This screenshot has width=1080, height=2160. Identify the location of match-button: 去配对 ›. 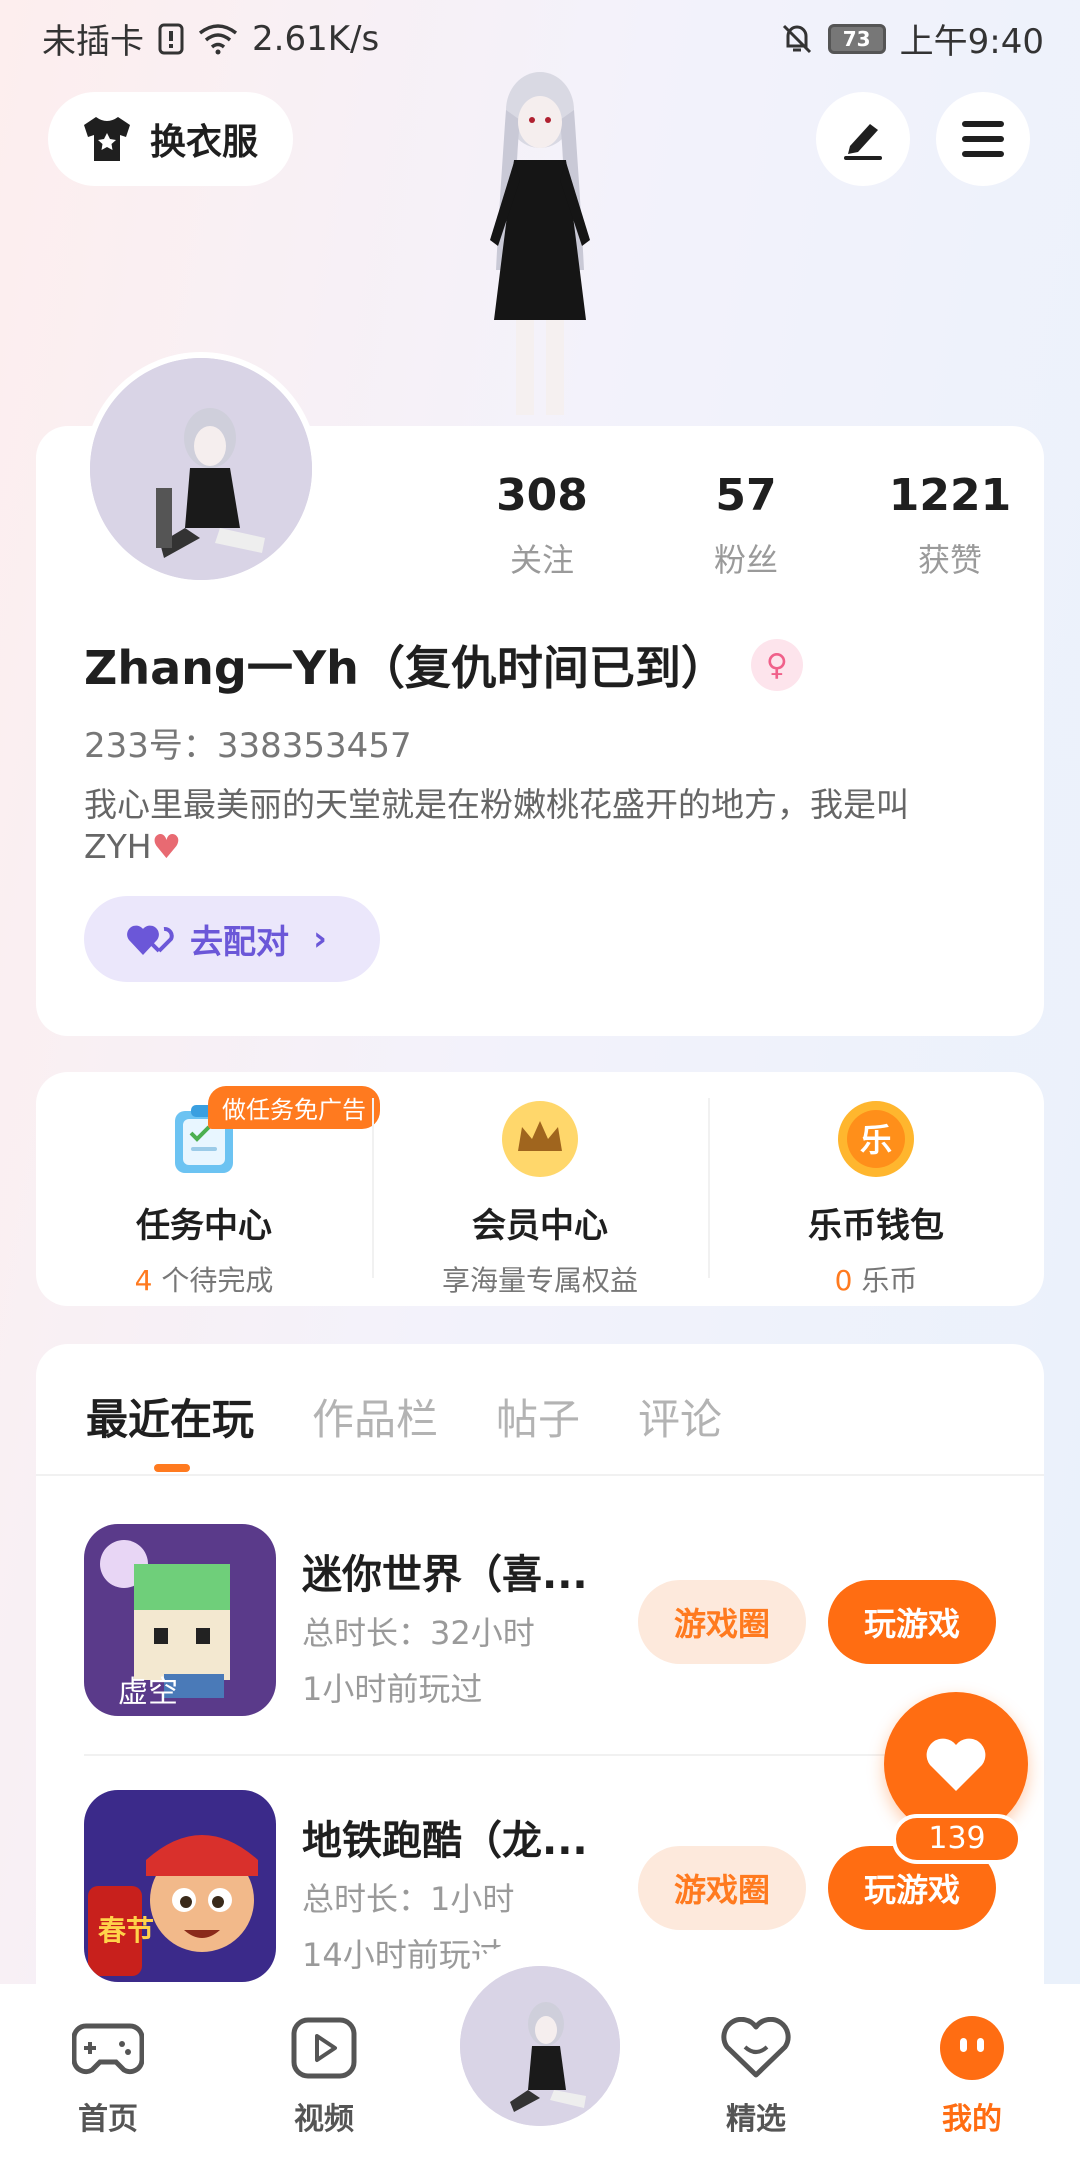
(232, 939).